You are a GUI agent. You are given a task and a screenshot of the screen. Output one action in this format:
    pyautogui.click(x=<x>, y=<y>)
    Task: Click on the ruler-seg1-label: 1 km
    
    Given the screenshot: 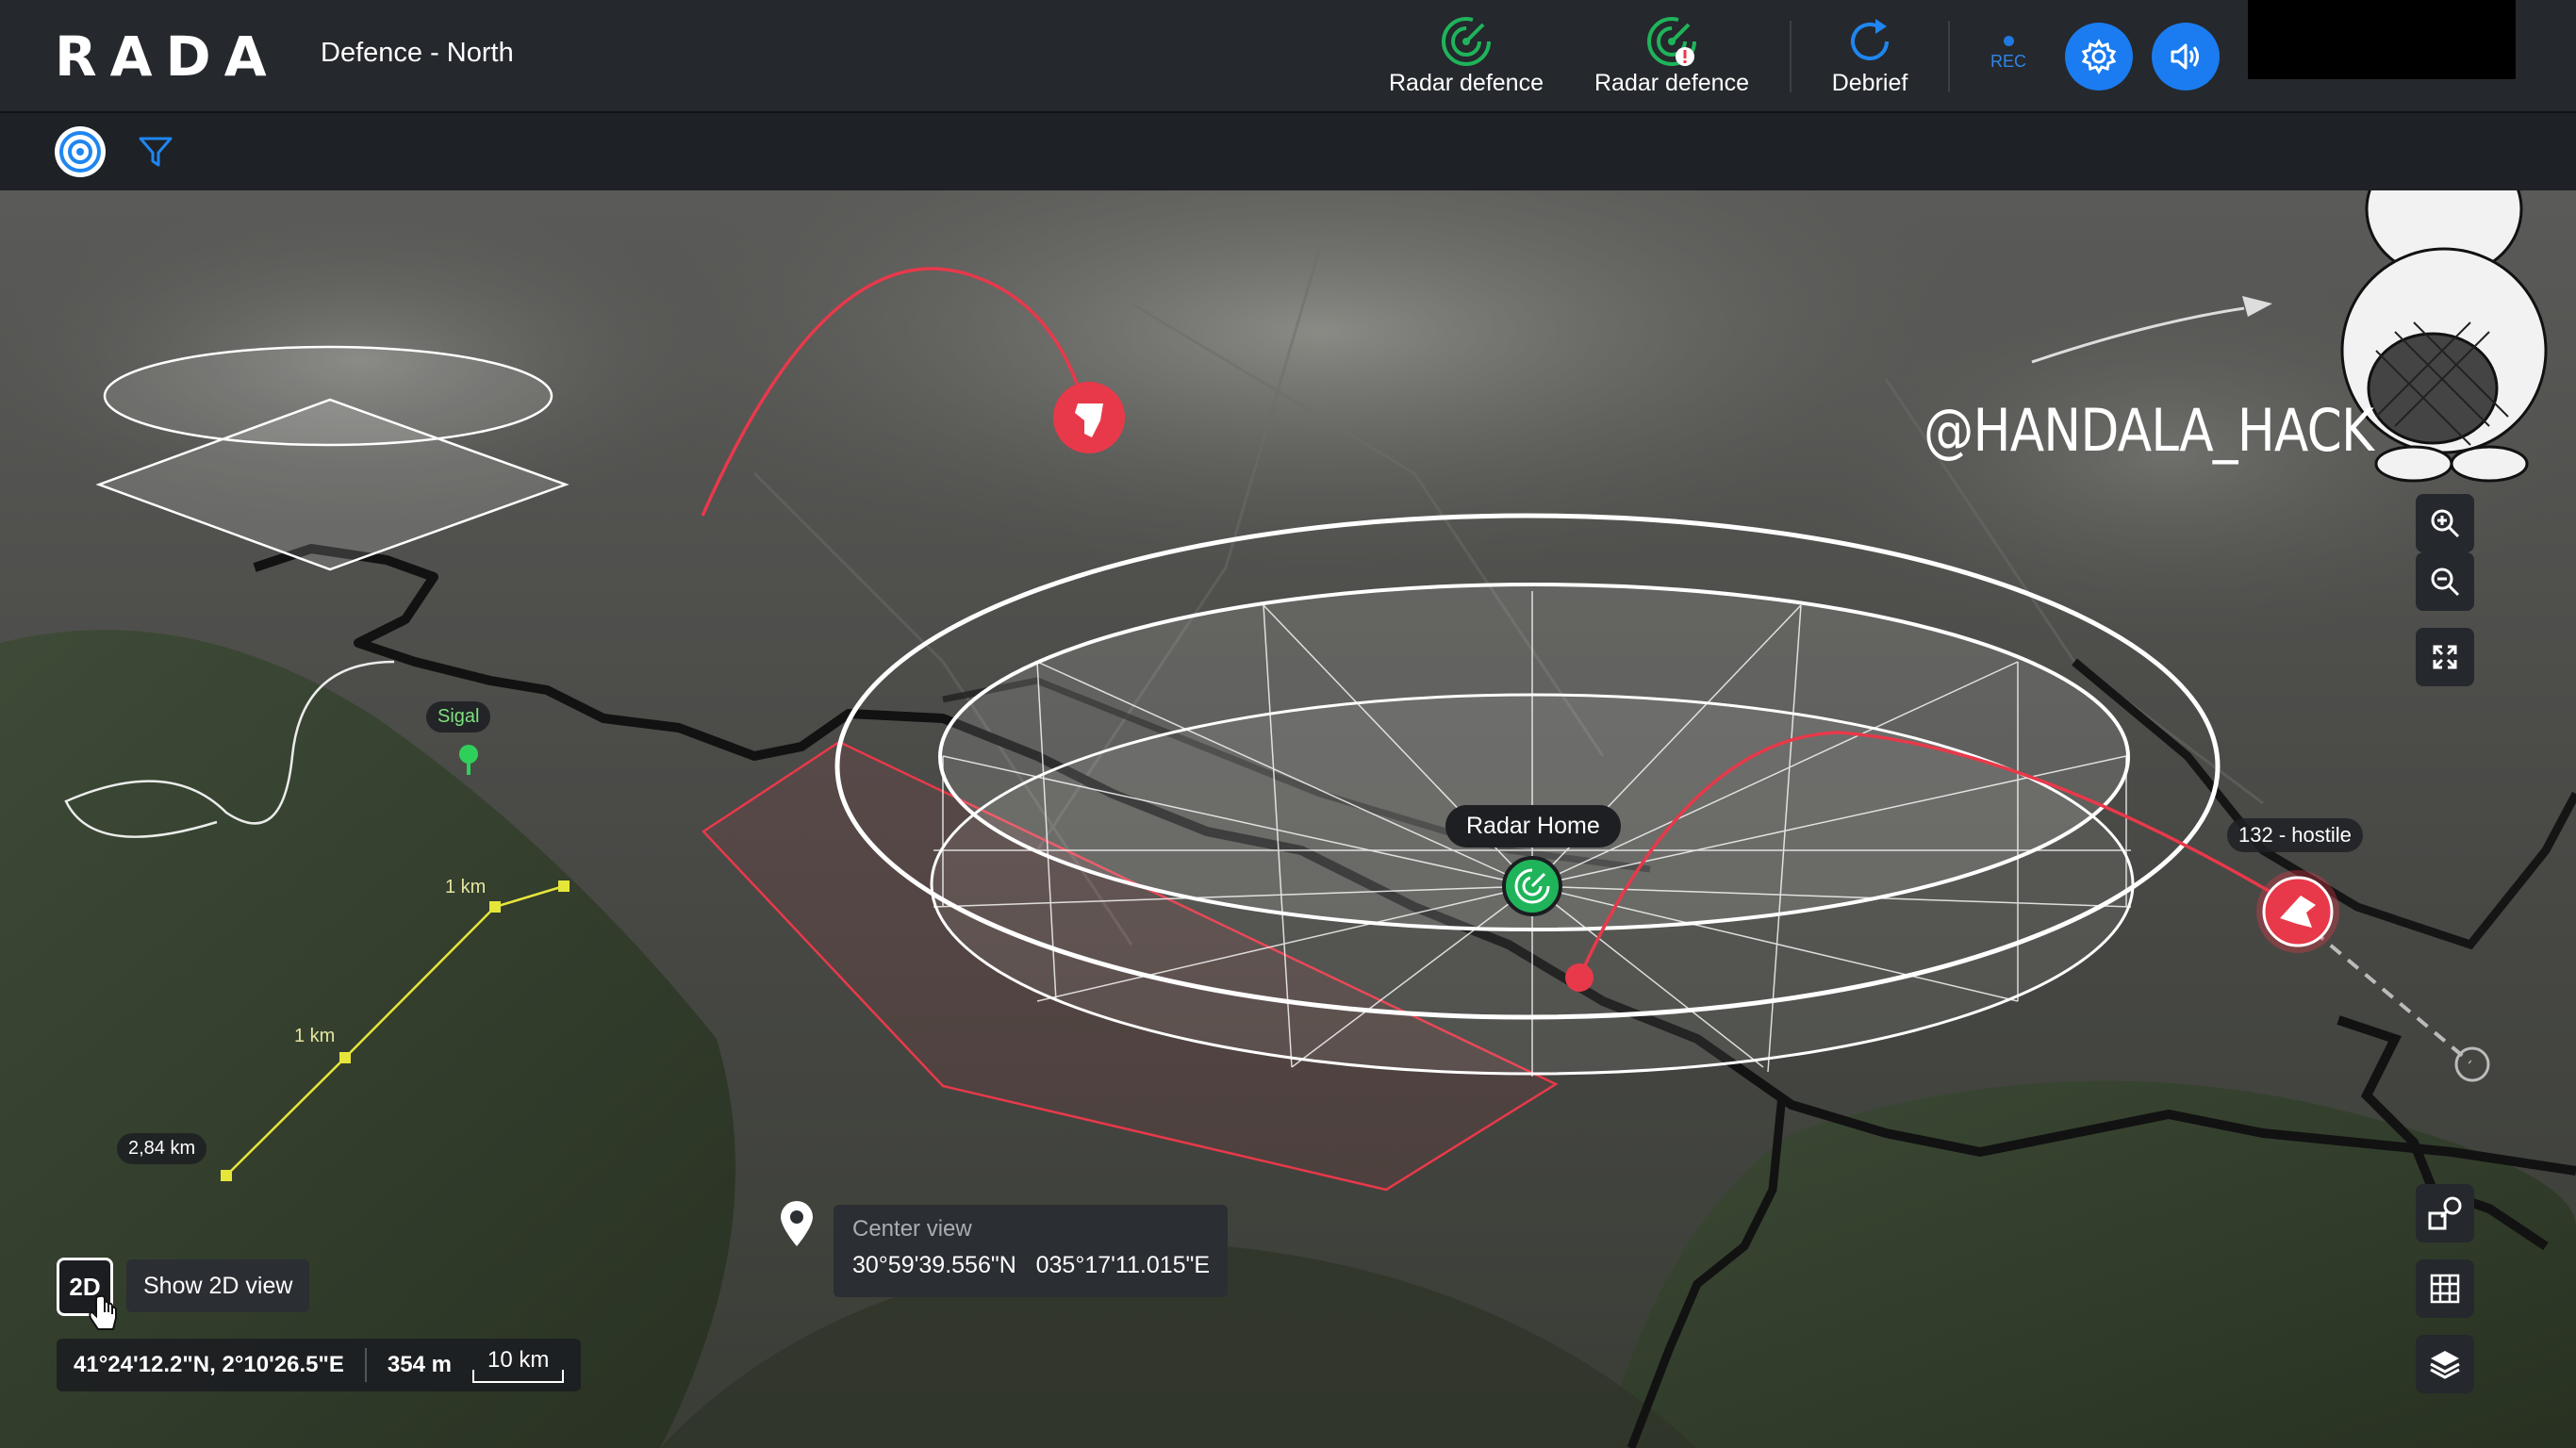 What is the action you would take?
    pyautogui.click(x=466, y=887)
    